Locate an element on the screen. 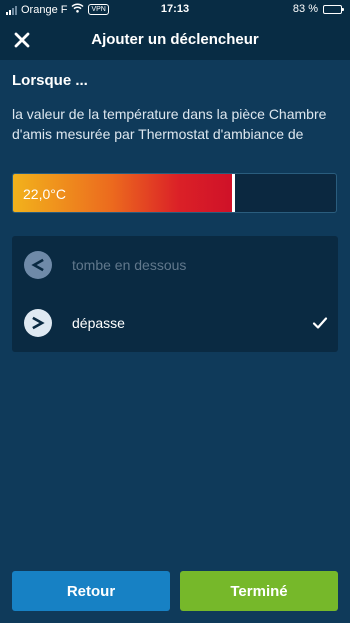 The image size is (350, 623). option-below: tombe en dessous is located at coordinates (175, 265).